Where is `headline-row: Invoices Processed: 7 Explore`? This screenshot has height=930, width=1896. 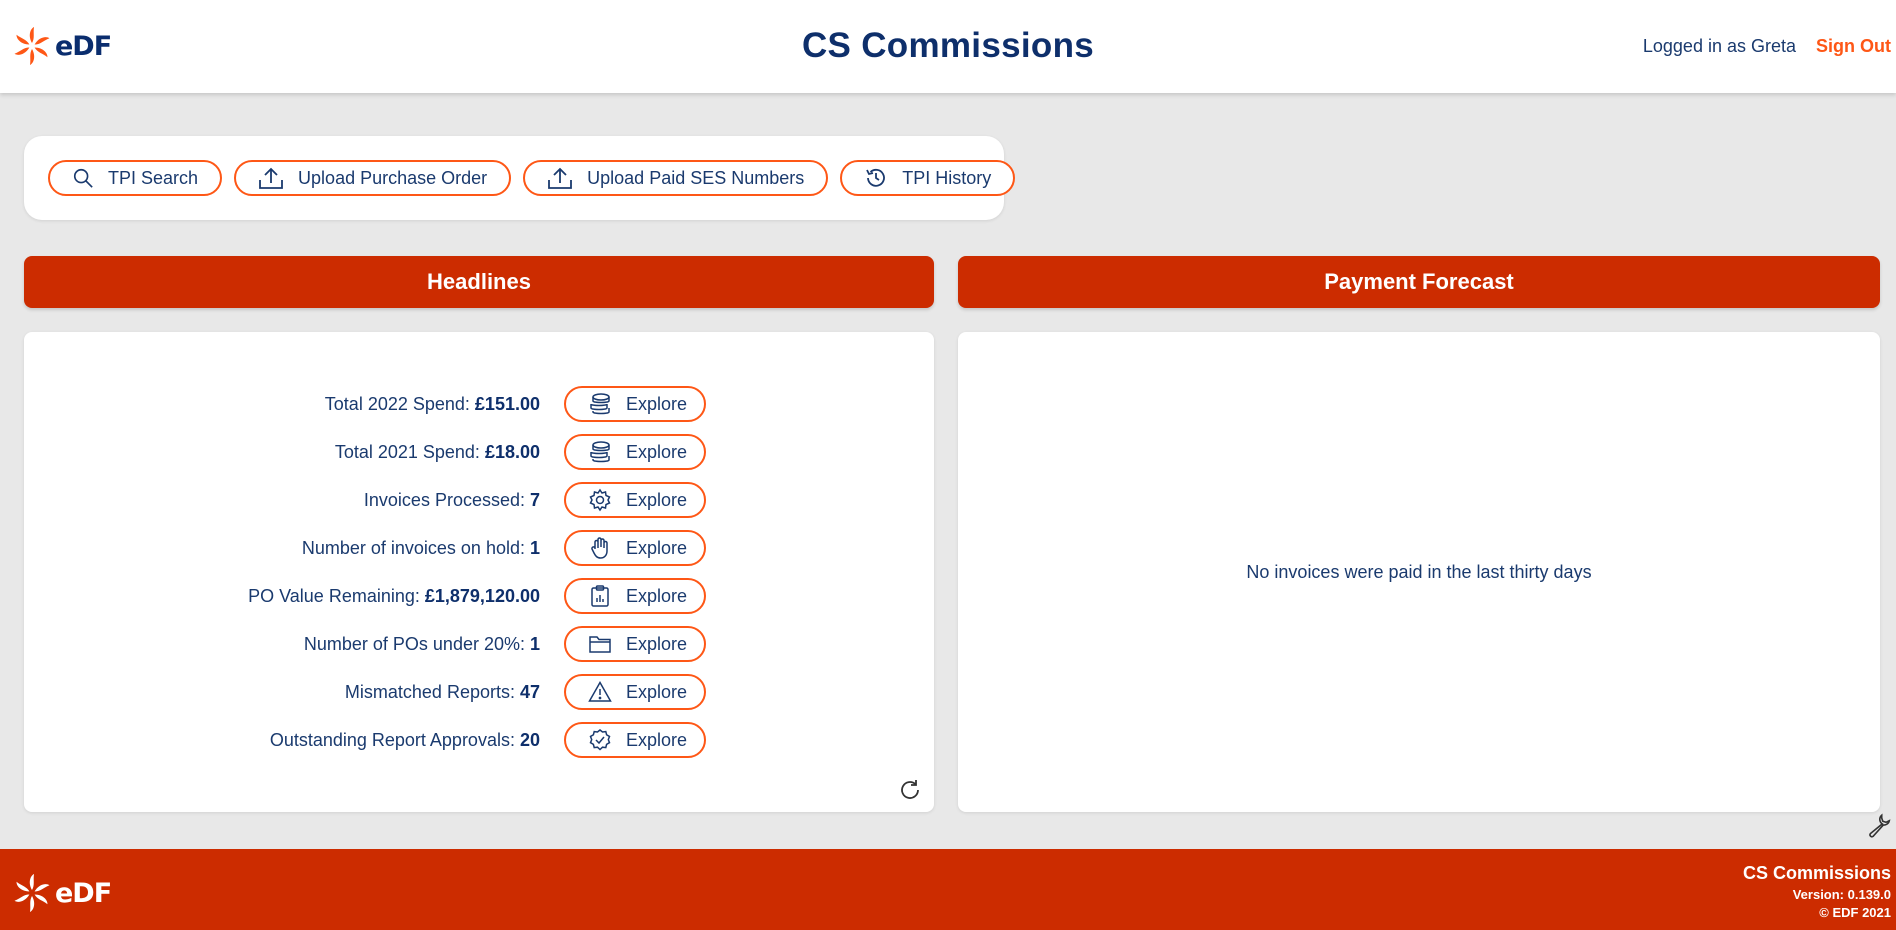
headline-row: Invoices Processed: 7 Explore is located at coordinates (479, 500).